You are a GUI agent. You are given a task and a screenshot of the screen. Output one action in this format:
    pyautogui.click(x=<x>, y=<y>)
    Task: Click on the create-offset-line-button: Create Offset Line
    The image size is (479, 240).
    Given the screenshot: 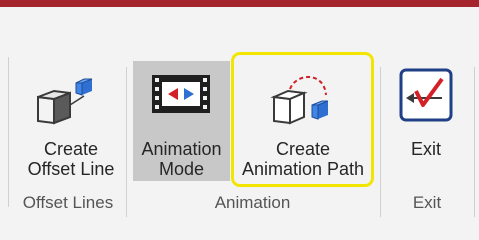 What is the action you would take?
    pyautogui.click(x=71, y=121)
    